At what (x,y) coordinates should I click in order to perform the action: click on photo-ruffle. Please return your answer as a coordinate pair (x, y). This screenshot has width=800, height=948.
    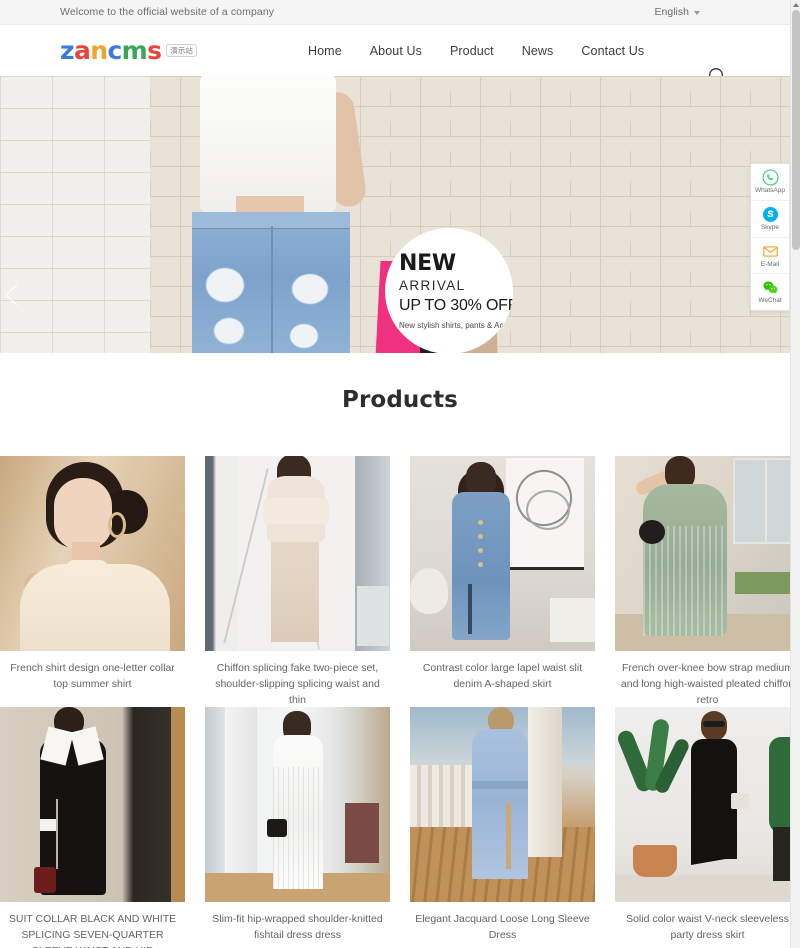
    Looking at the image, I should click on (296, 511).